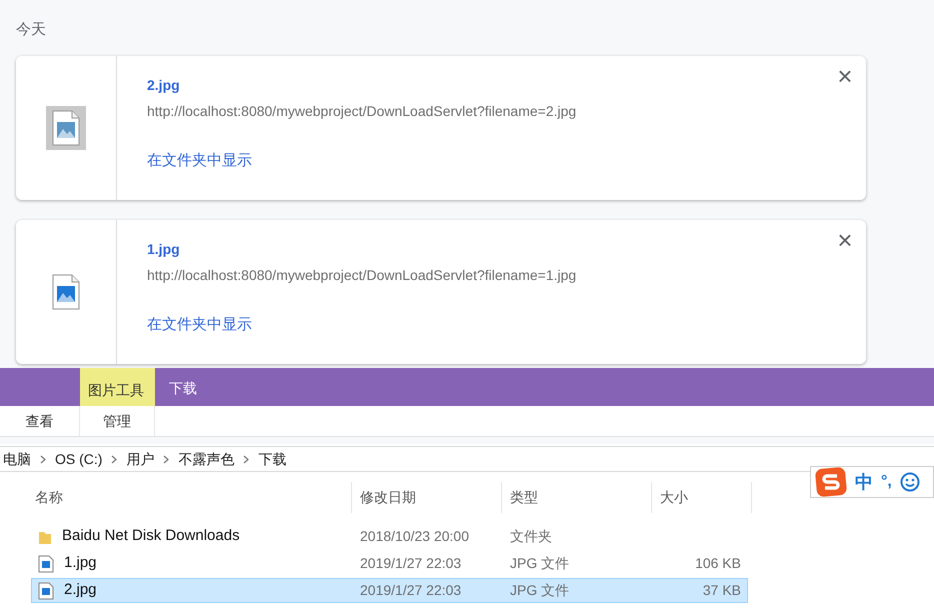 Image resolution: width=934 pixels, height=609 pixels. What do you see at coordinates (117, 421) in the screenshot?
I see `ribbon-tab: 管理` at bounding box center [117, 421].